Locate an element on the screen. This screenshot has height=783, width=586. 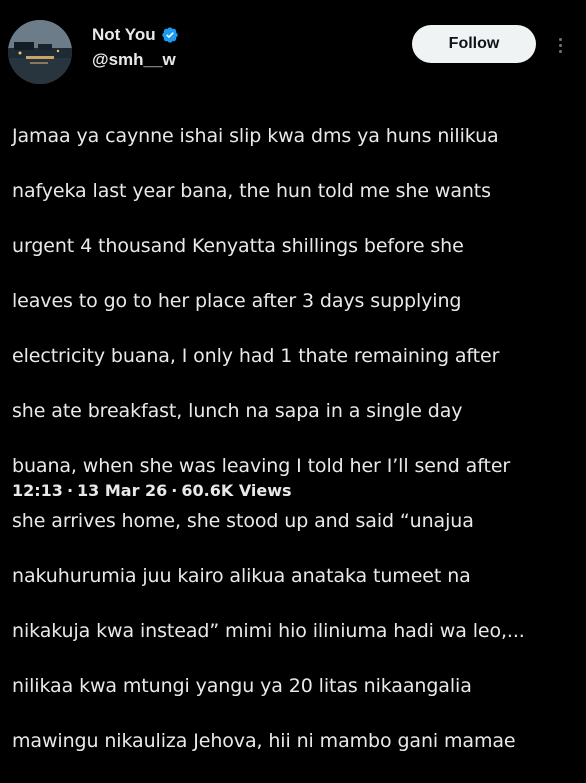
avatar is located at coordinates (40, 52).